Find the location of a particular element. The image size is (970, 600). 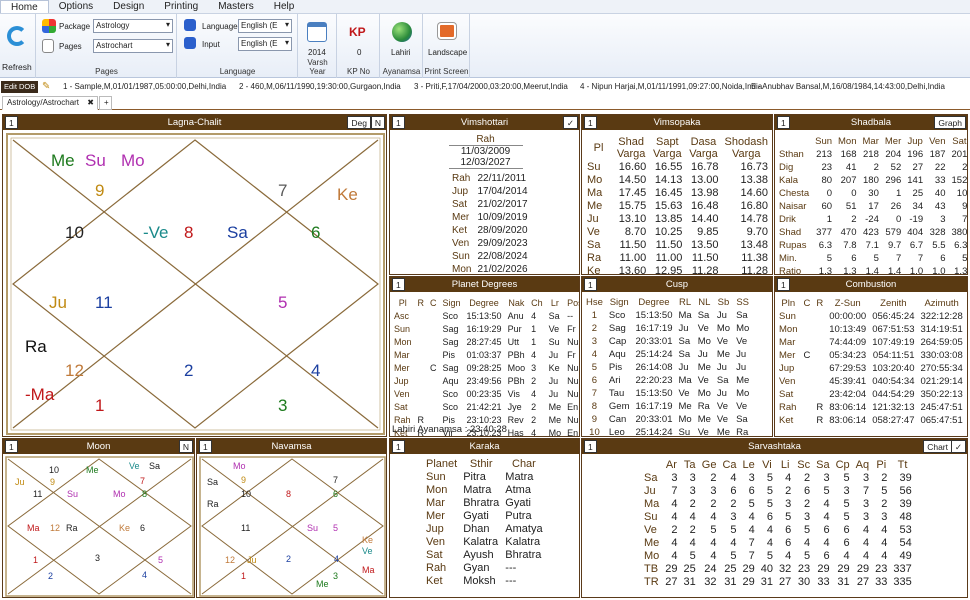

sarvashtaka-num-button: 1 is located at coordinates (590, 446).